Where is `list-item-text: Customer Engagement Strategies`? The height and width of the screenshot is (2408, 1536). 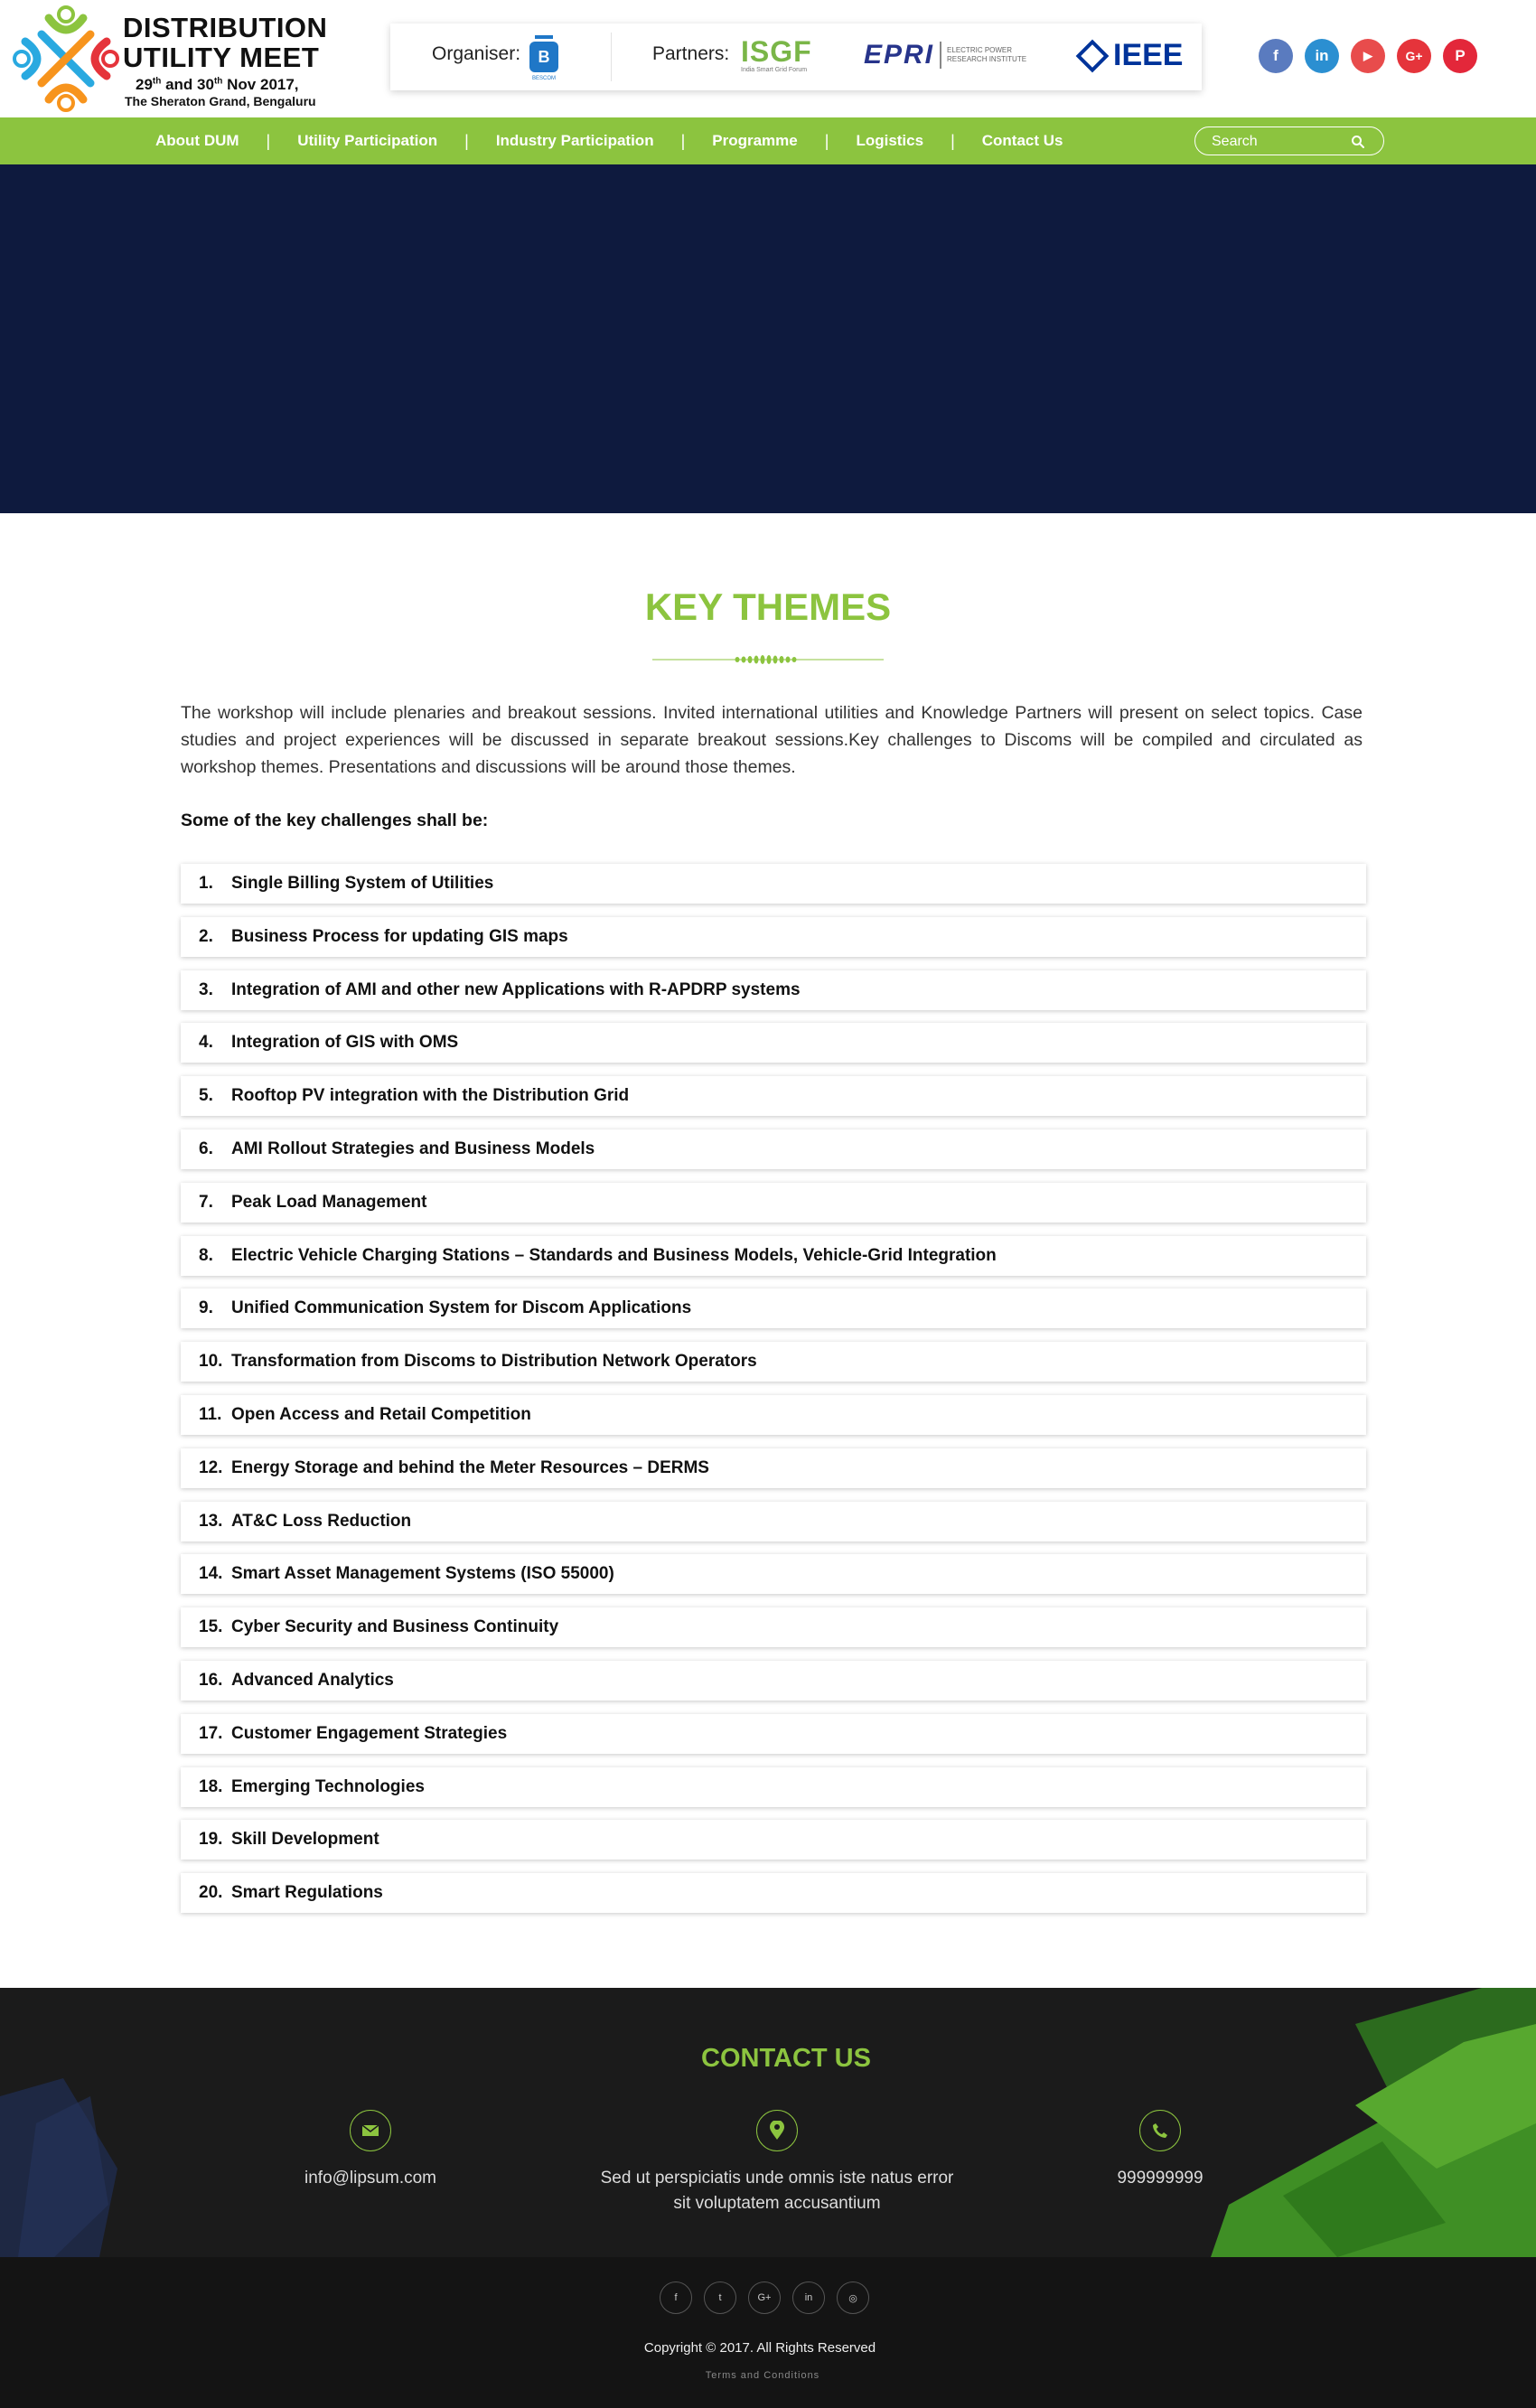
list-item-text: Customer Engagement Strategies is located at coordinates (369, 1733).